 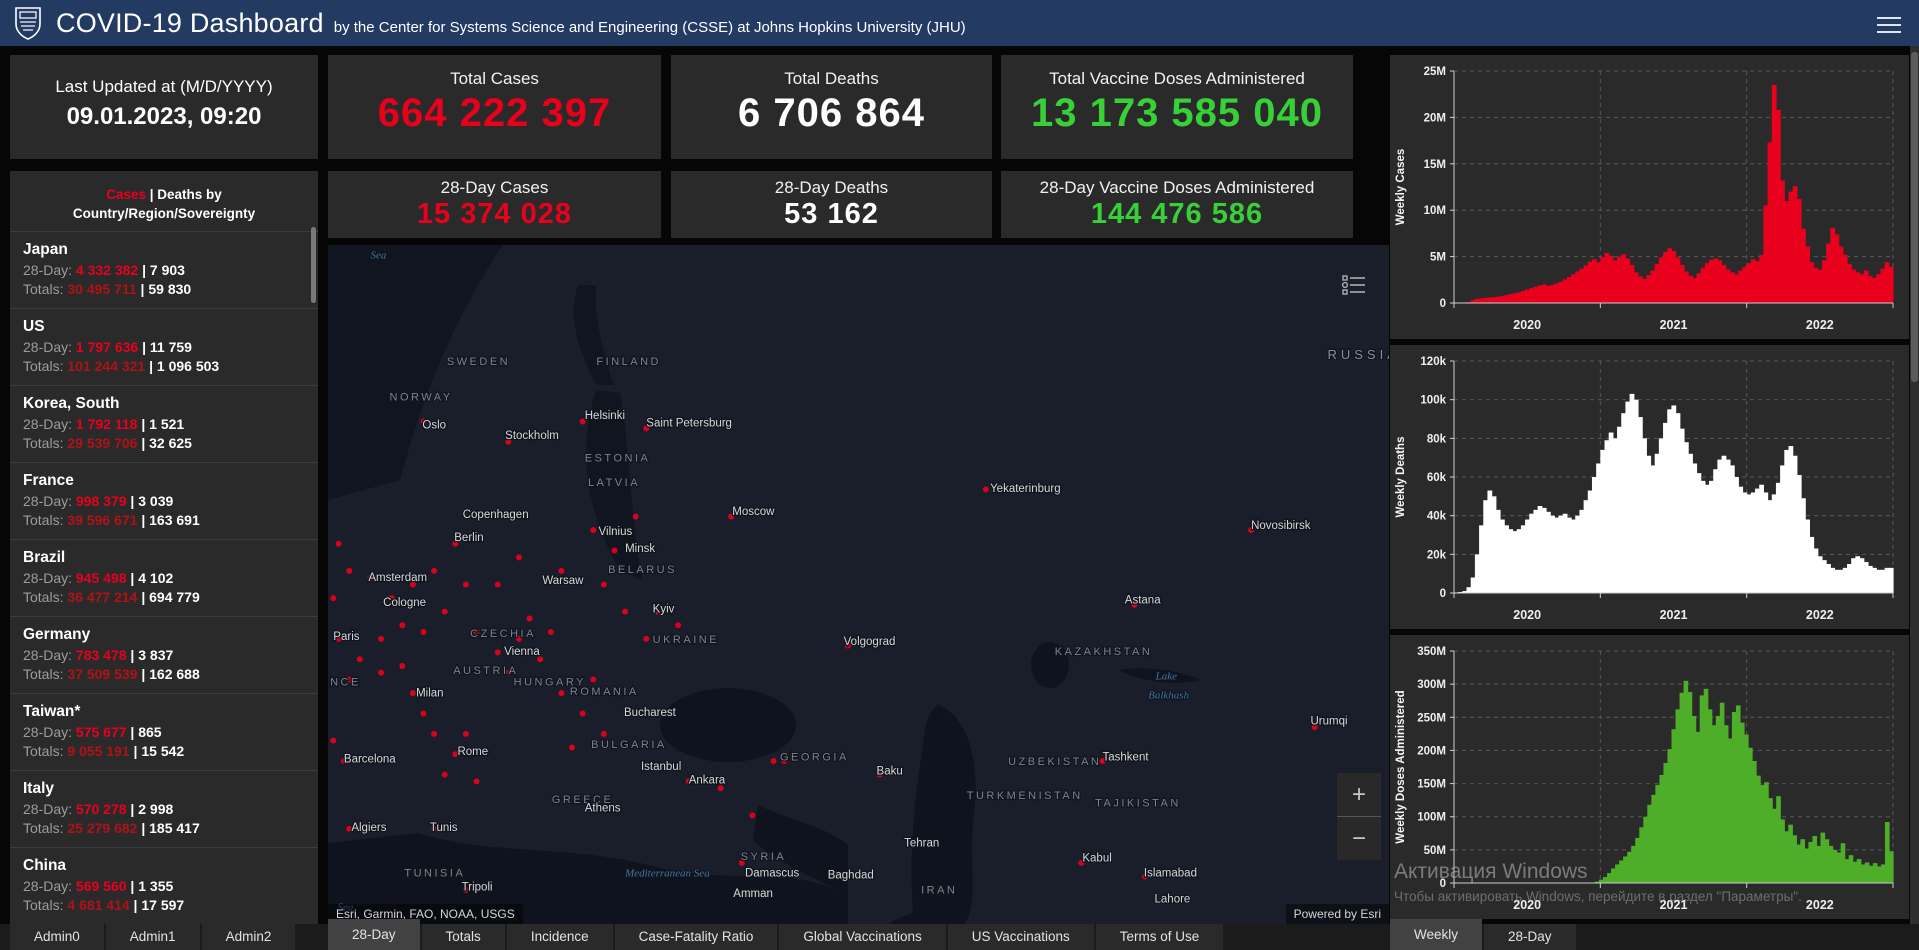 I want to click on tab-case-fatality-ratio: Case-Fatality Ratio, so click(x=696, y=937).